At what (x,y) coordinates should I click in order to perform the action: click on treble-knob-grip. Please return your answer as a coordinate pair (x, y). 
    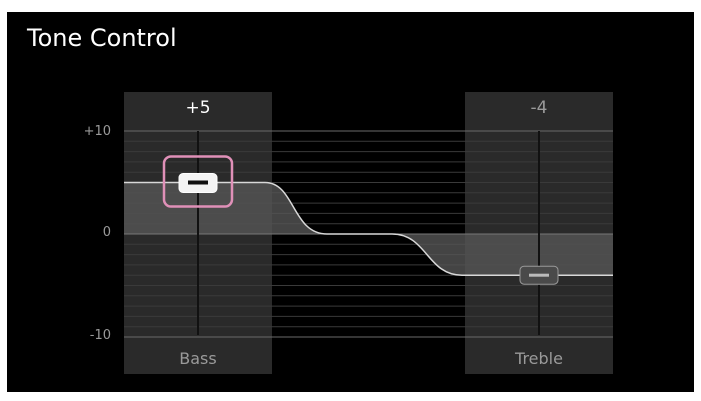
    Looking at the image, I should click on (539, 275).